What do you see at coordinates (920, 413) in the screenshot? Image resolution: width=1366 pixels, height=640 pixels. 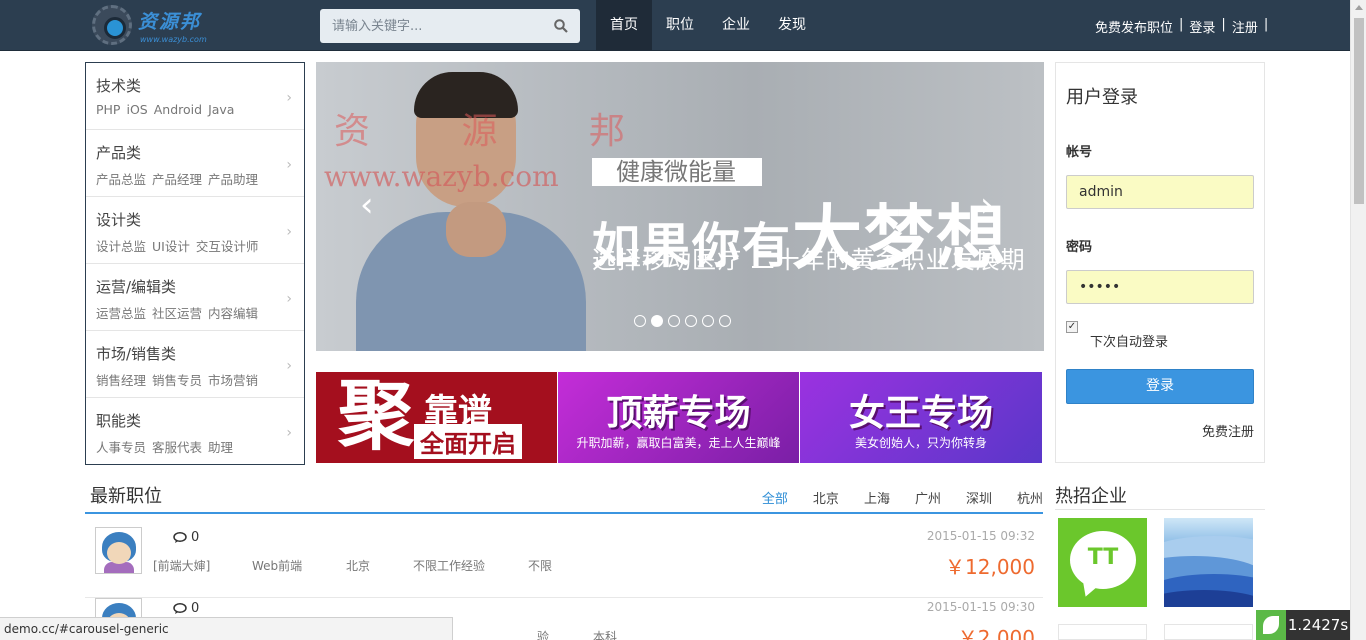 I see `banner-title: 女王专场` at bounding box center [920, 413].